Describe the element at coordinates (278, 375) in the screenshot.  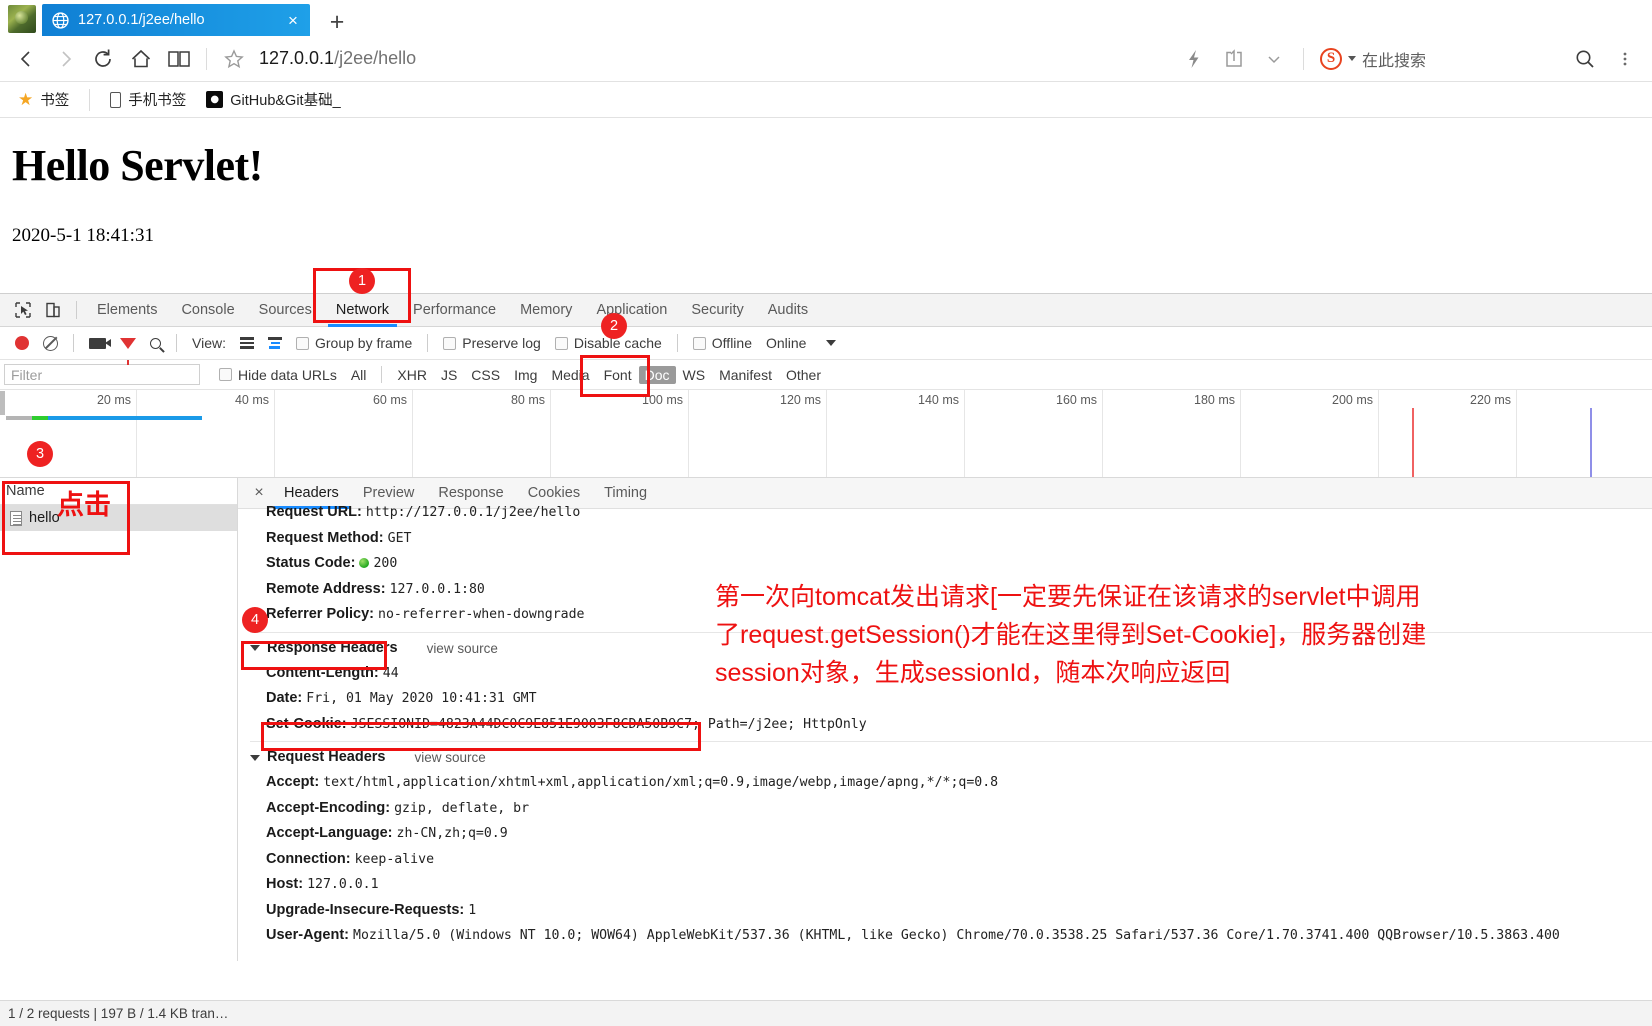
I see `hide-data-urls-checkbox: Hide data URLs` at that location.